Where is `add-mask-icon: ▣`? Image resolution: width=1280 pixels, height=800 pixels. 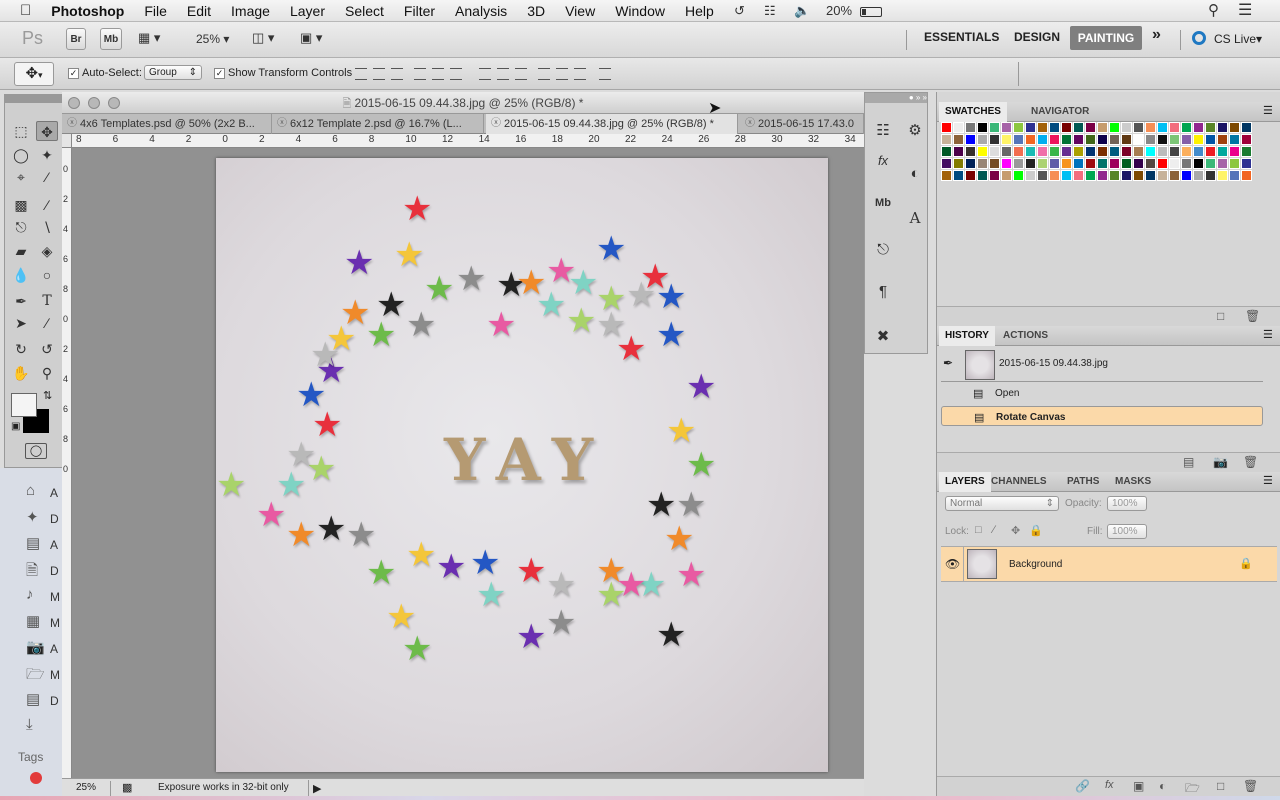 add-mask-icon: ▣ is located at coordinates (1138, 786).